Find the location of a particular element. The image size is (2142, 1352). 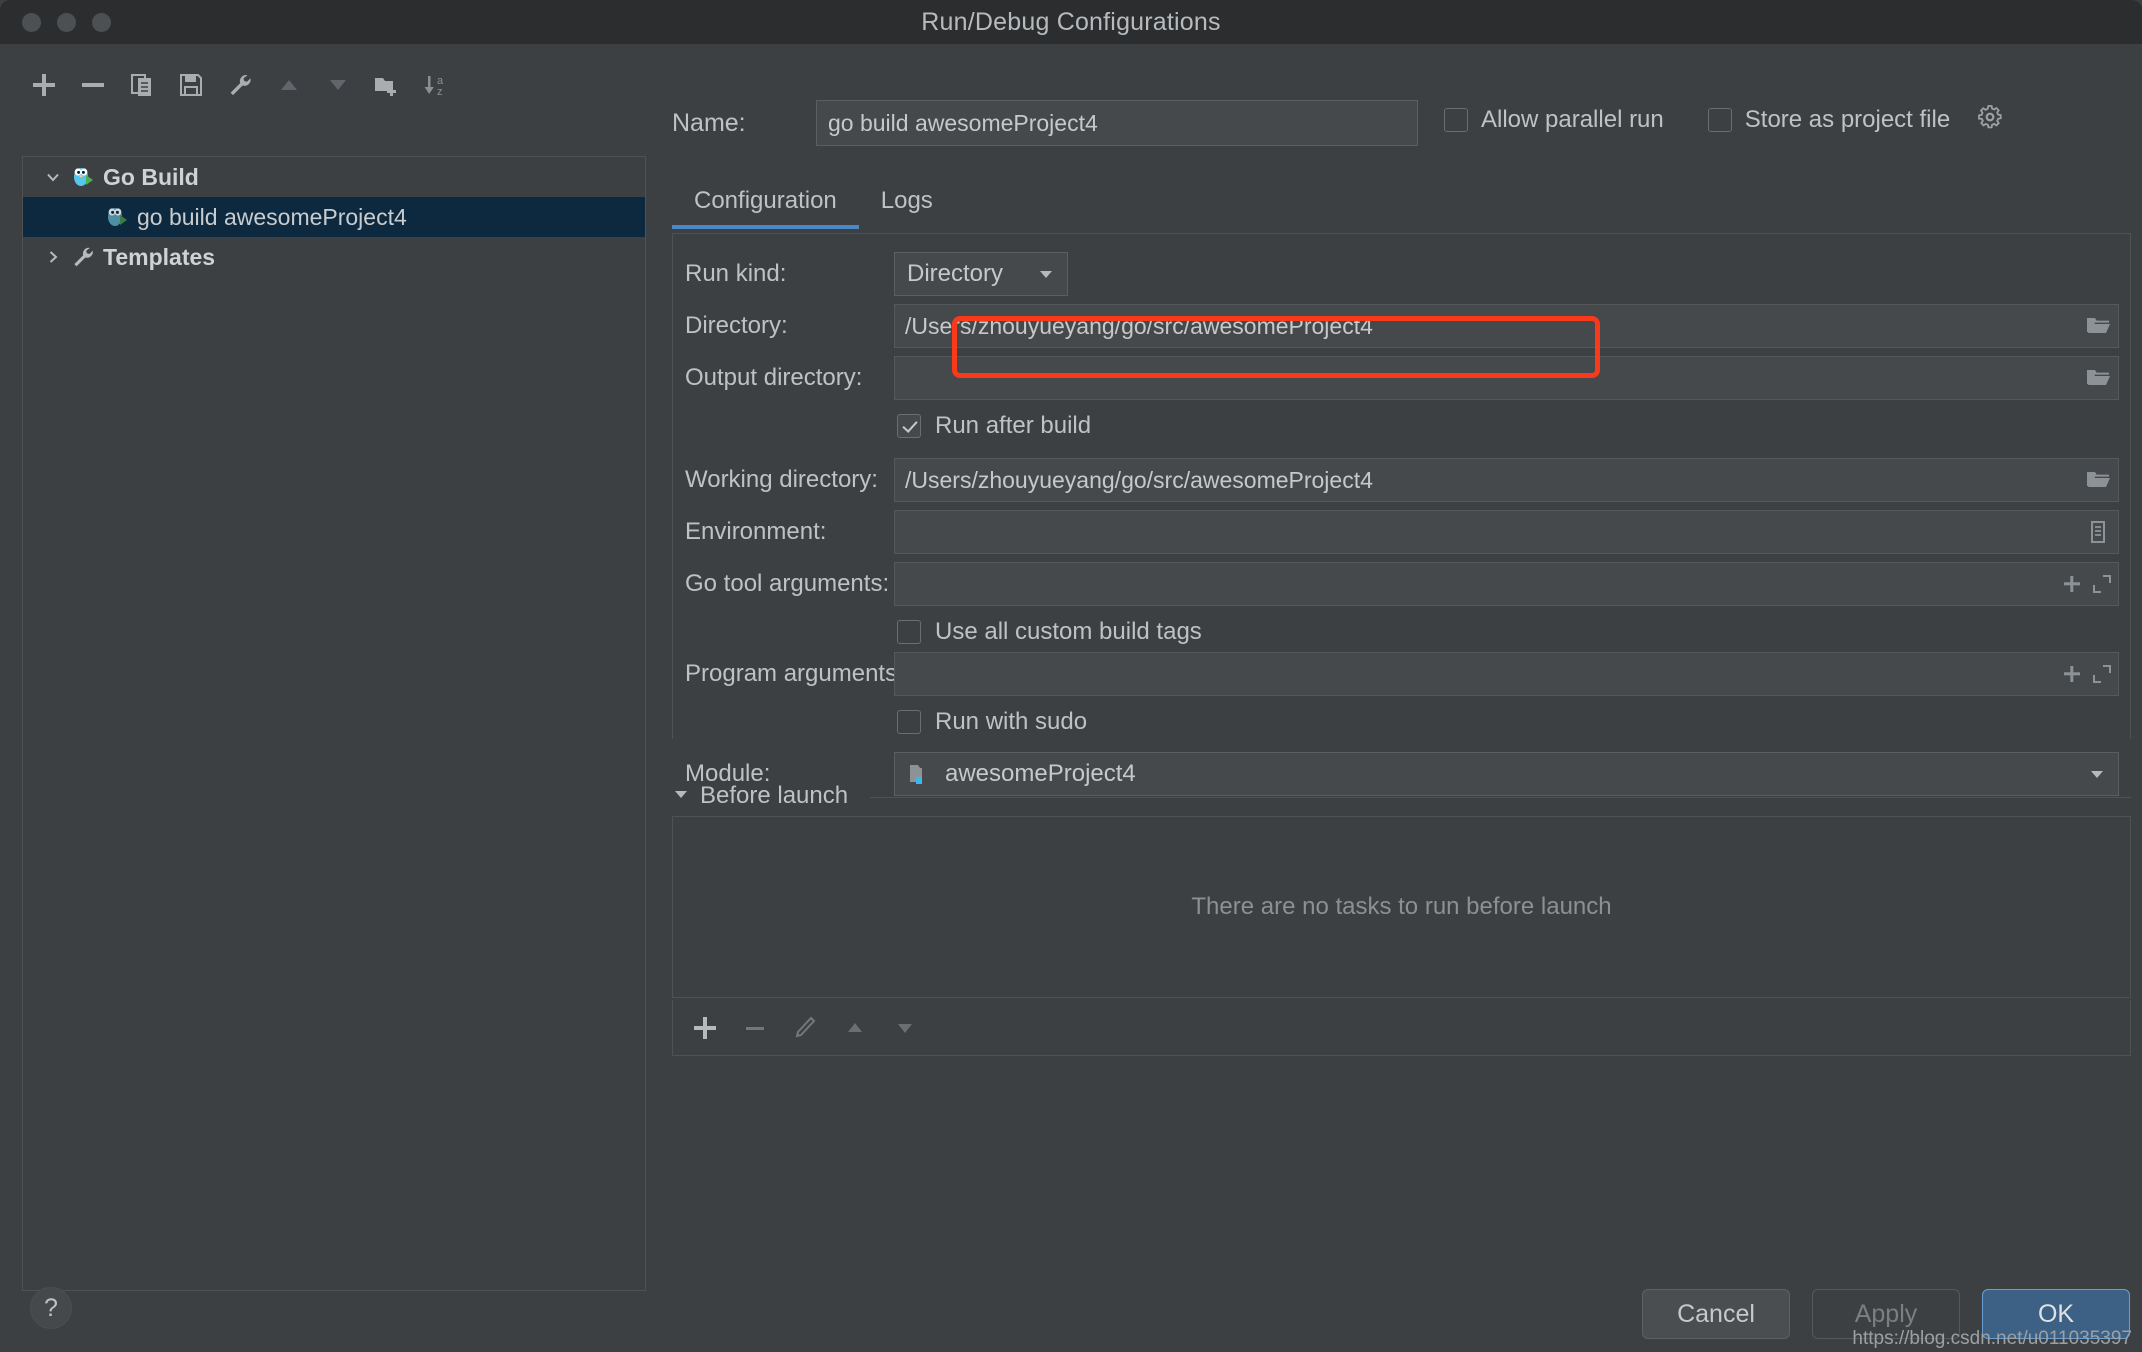

program-arguments-label: Program arguments: is located at coordinates (794, 673).